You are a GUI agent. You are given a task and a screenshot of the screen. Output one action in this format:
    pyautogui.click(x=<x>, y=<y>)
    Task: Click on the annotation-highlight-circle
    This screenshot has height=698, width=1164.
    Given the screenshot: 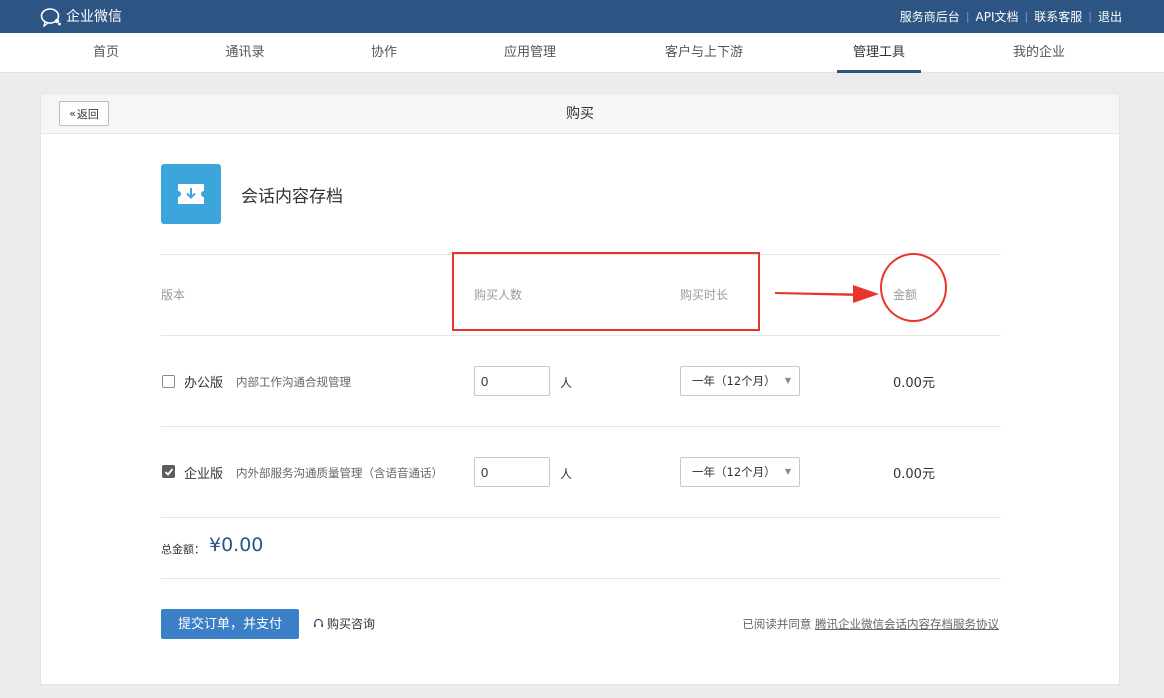 What is the action you would take?
    pyautogui.click(x=913, y=287)
    